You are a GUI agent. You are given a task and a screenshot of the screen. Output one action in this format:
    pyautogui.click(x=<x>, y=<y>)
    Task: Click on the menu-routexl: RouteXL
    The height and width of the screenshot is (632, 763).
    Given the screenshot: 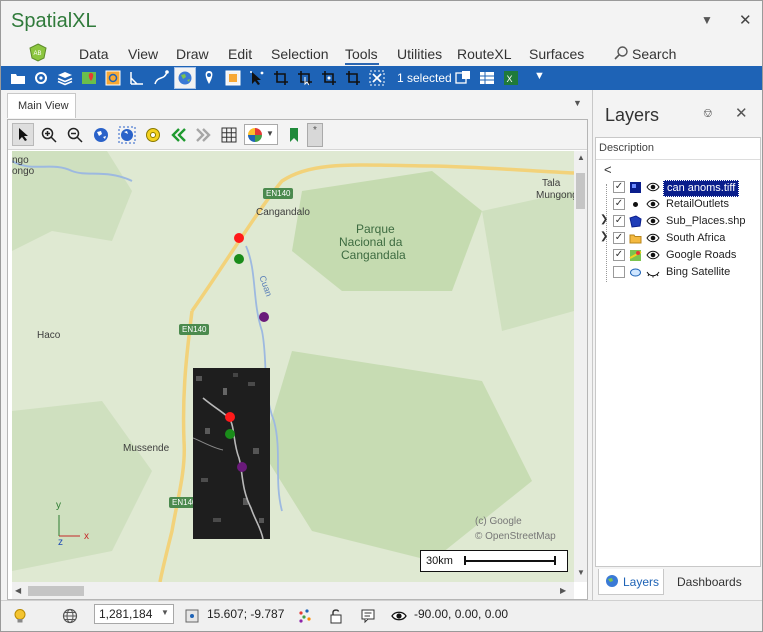 What is the action you would take?
    pyautogui.click(x=484, y=54)
    